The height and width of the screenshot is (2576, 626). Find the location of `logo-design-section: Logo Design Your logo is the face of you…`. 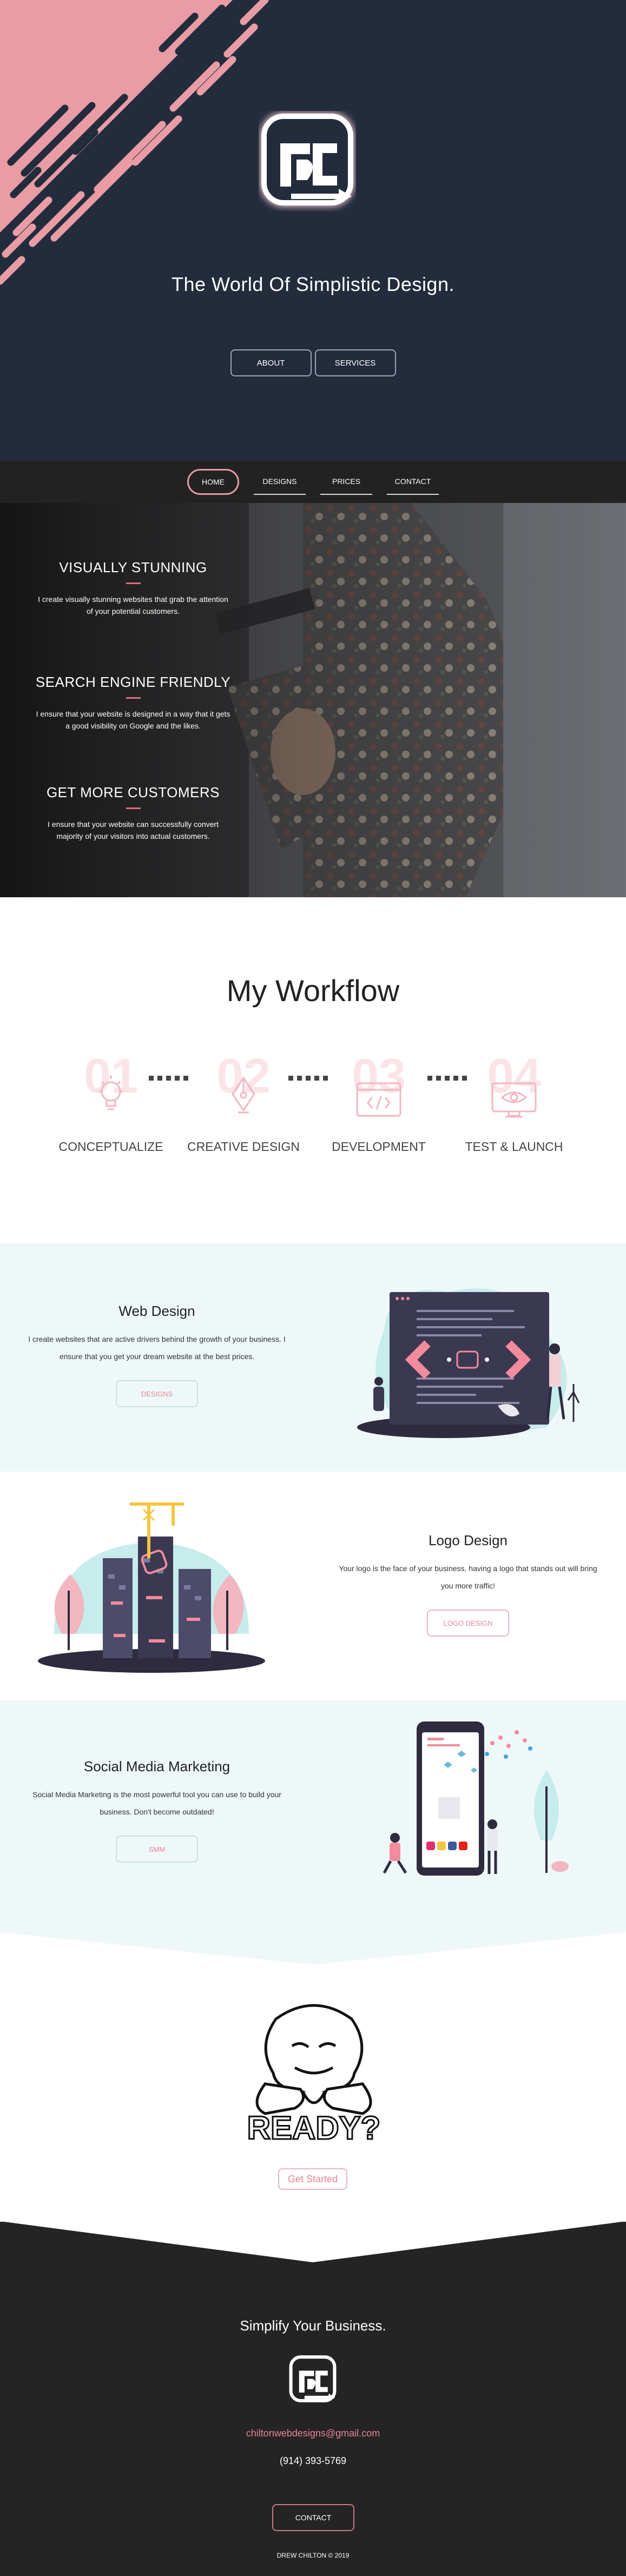

logo-design-section: Logo Design Your logo is the face of you… is located at coordinates (313, 1586).